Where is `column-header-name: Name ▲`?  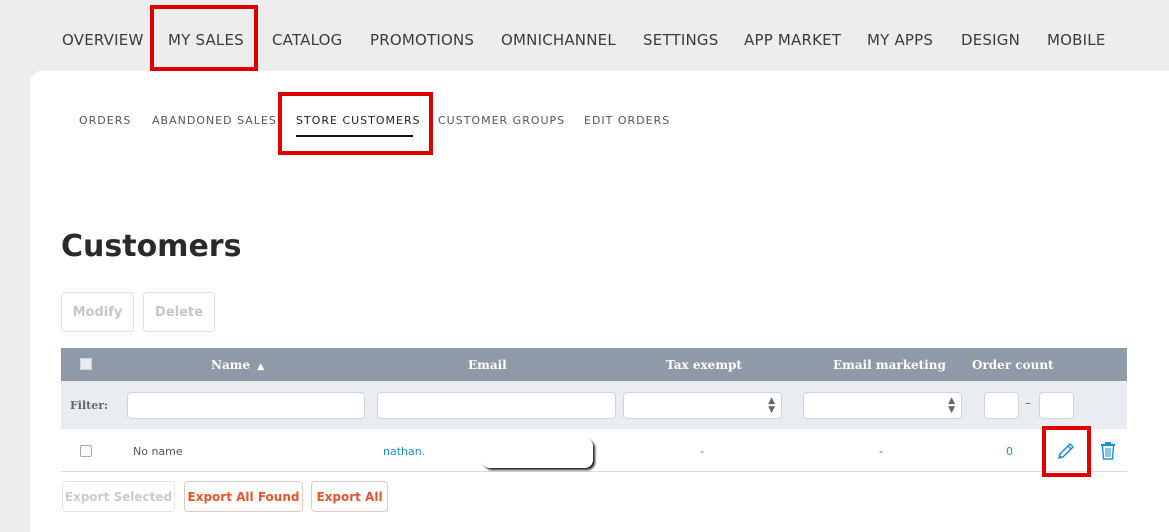
column-header-name: Name ▲ is located at coordinates (237, 365).